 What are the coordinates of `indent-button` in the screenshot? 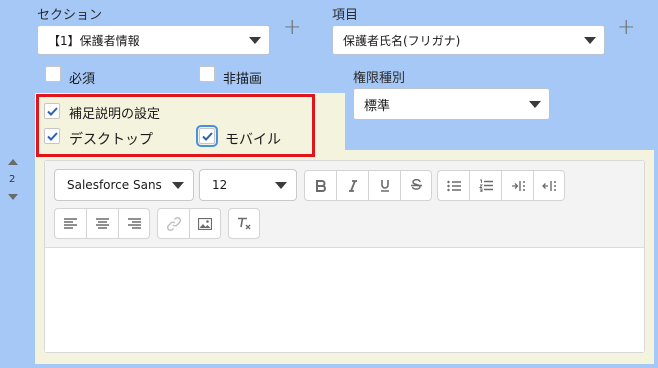 It's located at (517, 185).